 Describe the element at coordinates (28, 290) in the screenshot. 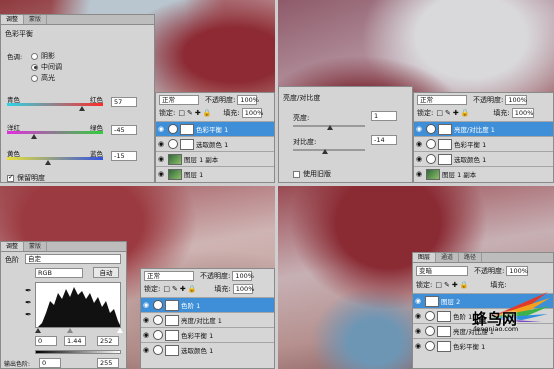

I see `eyedropper-black-icon: ✒` at that location.